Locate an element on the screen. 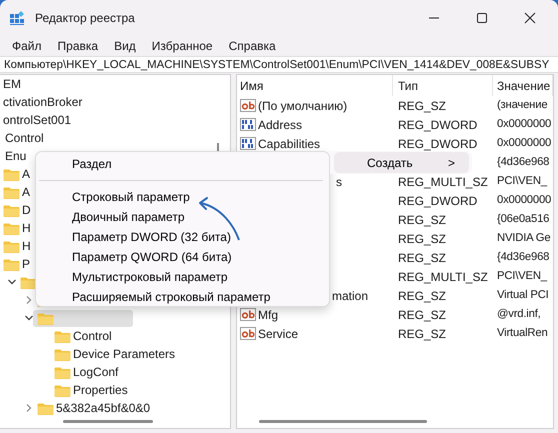  tree-item: Device Parameters is located at coordinates (124, 354).